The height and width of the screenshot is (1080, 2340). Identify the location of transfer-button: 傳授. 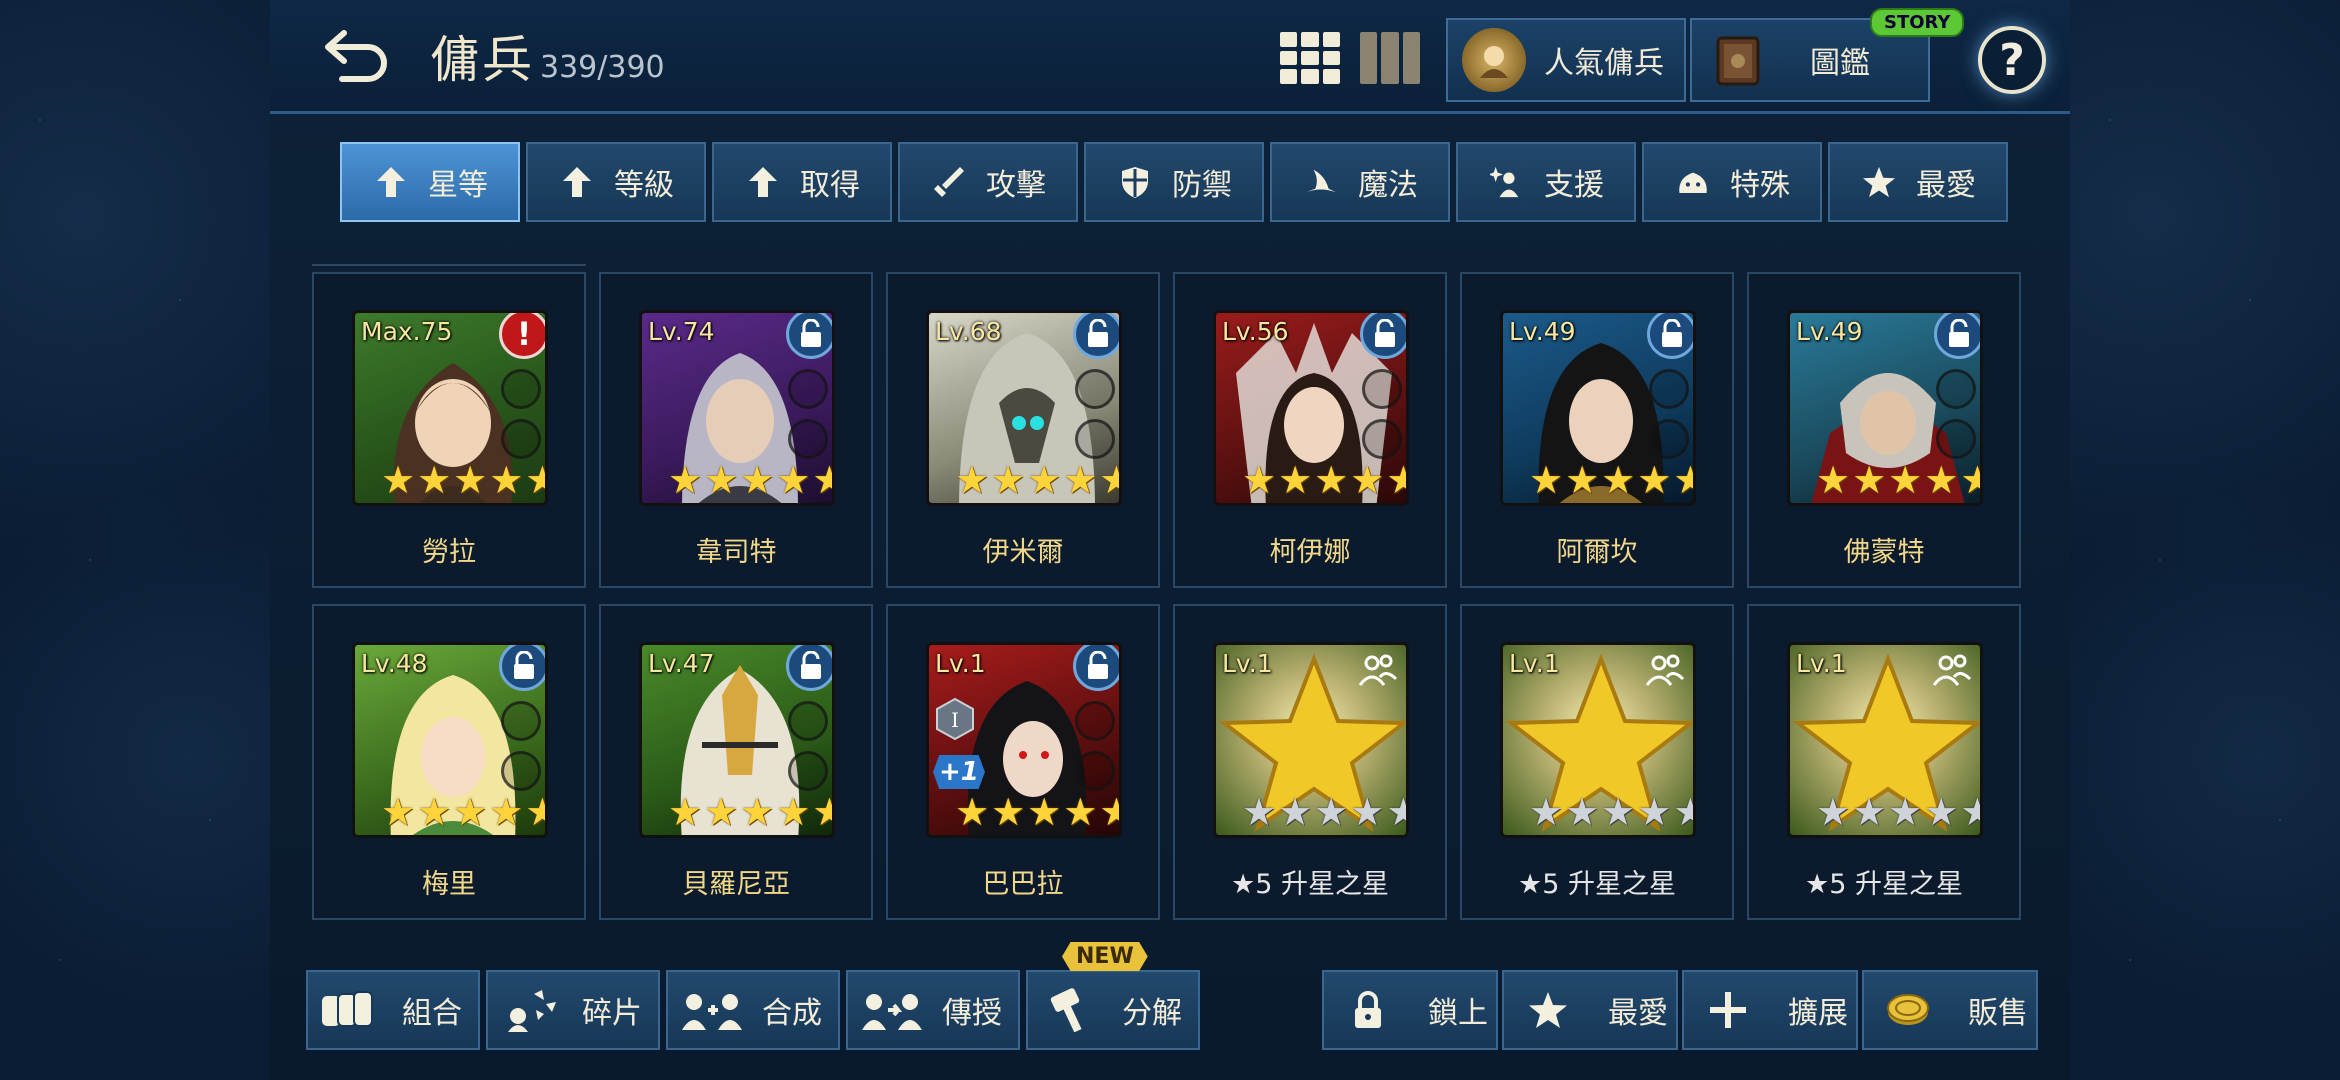
(933, 1010).